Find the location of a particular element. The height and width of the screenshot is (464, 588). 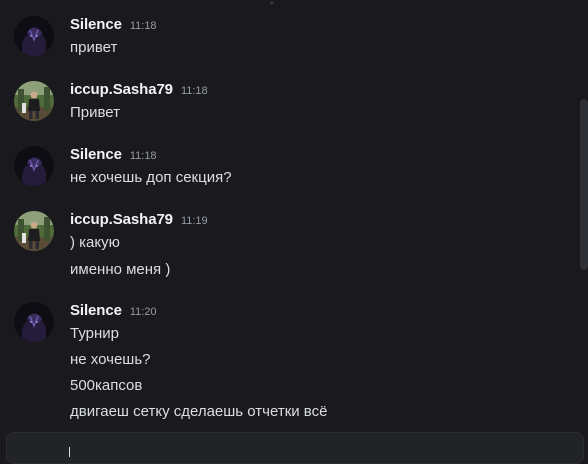

message-text: ) какую is located at coordinates (95, 242).